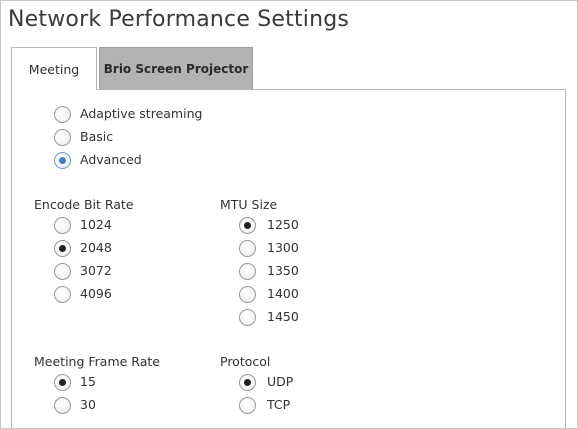 Image resolution: width=578 pixels, height=429 pixels. Describe the element at coordinates (62, 114) in the screenshot. I see `radio-adaptive-streaming` at that location.